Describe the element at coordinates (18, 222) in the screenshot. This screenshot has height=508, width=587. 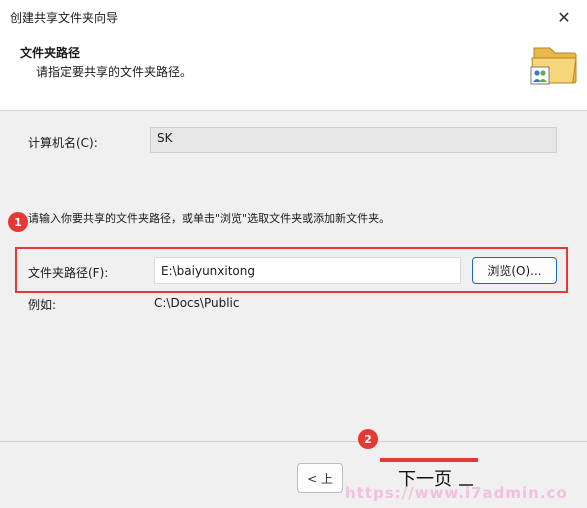
I see `annotation-badge-1: 1` at that location.